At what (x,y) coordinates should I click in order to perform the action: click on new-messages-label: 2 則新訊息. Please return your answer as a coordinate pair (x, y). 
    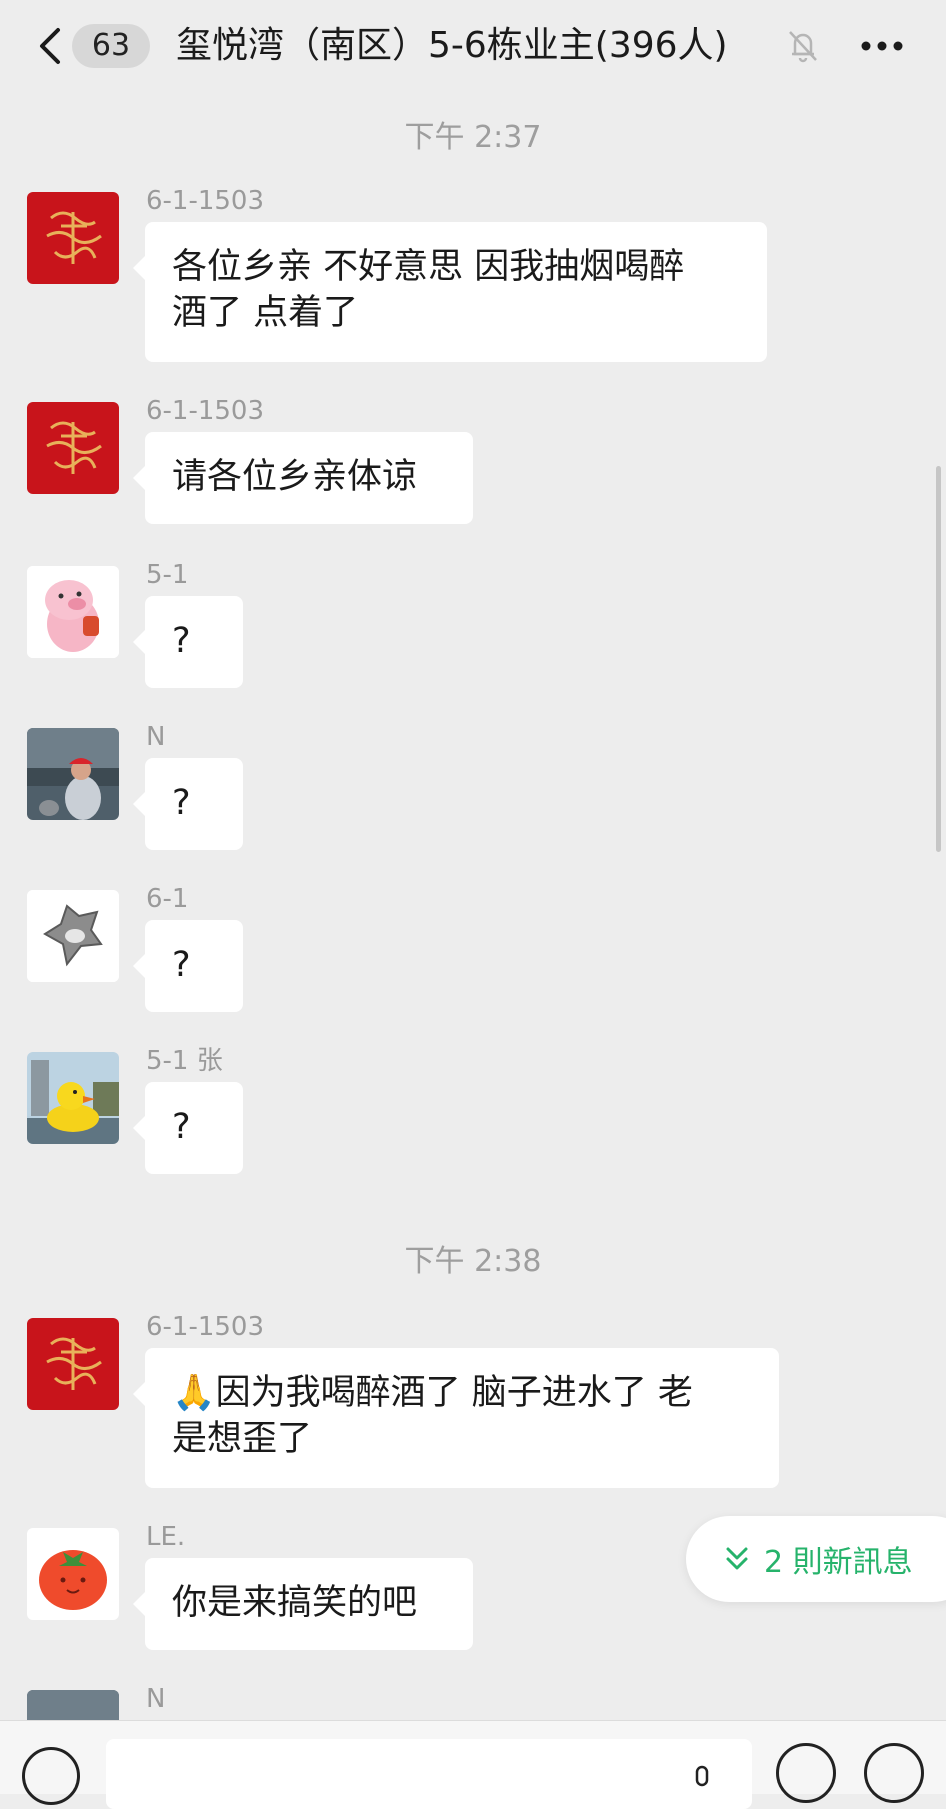
    Looking at the image, I should click on (838, 1562).